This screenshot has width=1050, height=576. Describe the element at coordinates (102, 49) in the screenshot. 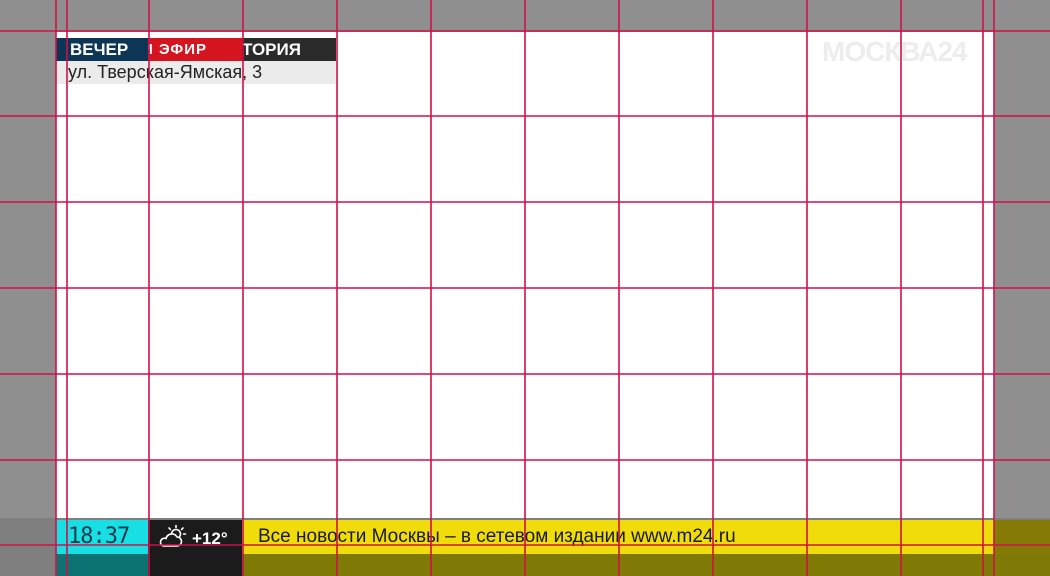

I see `plate-segment-left: ВЕЧЕР` at that location.